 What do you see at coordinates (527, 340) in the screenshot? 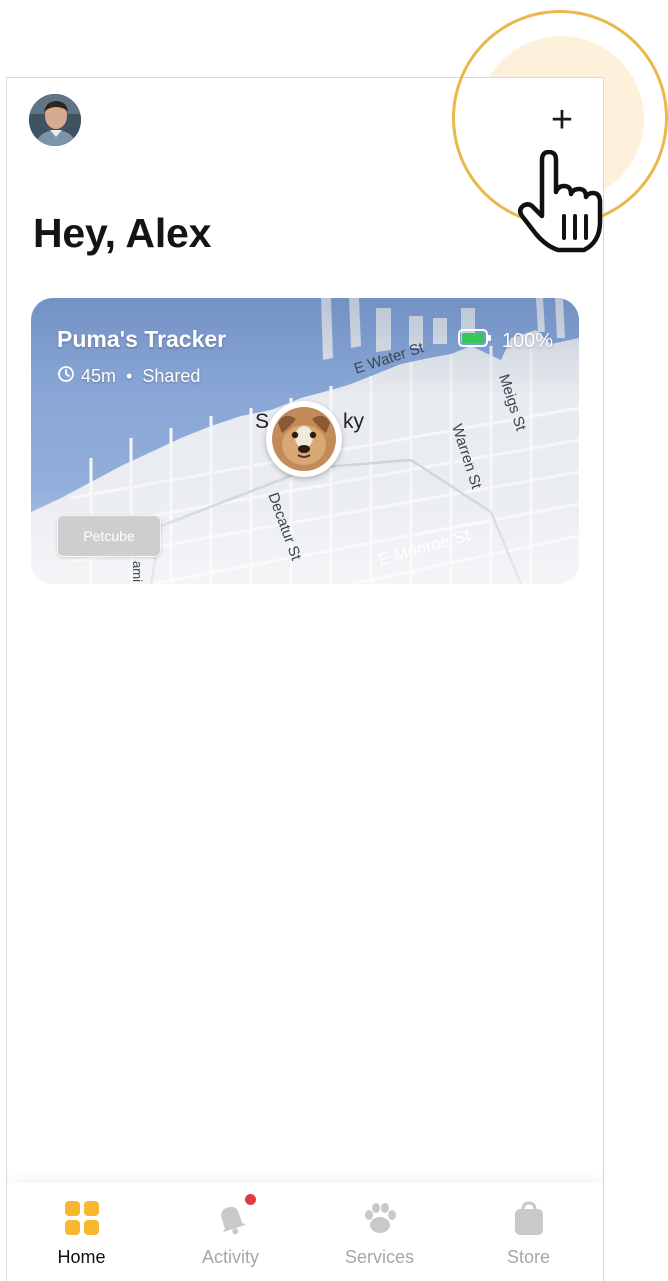
I see `battery-percent: 100%` at bounding box center [527, 340].